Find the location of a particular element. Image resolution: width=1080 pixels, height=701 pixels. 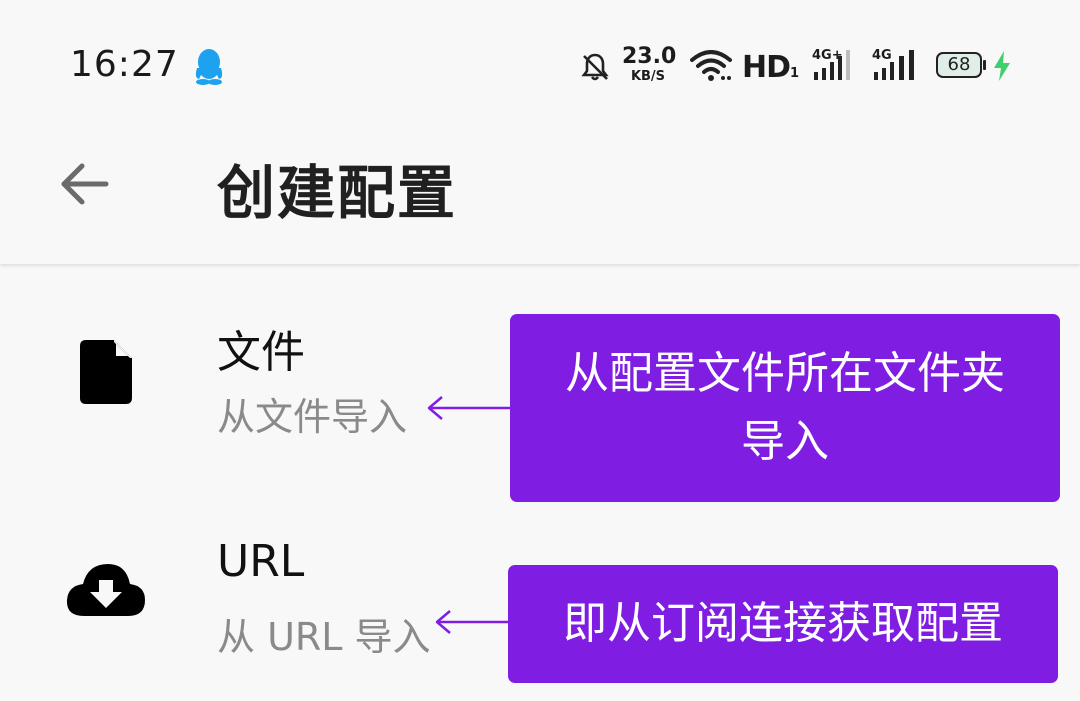

net-speed: 23.0 KB/S is located at coordinates (649, 64).